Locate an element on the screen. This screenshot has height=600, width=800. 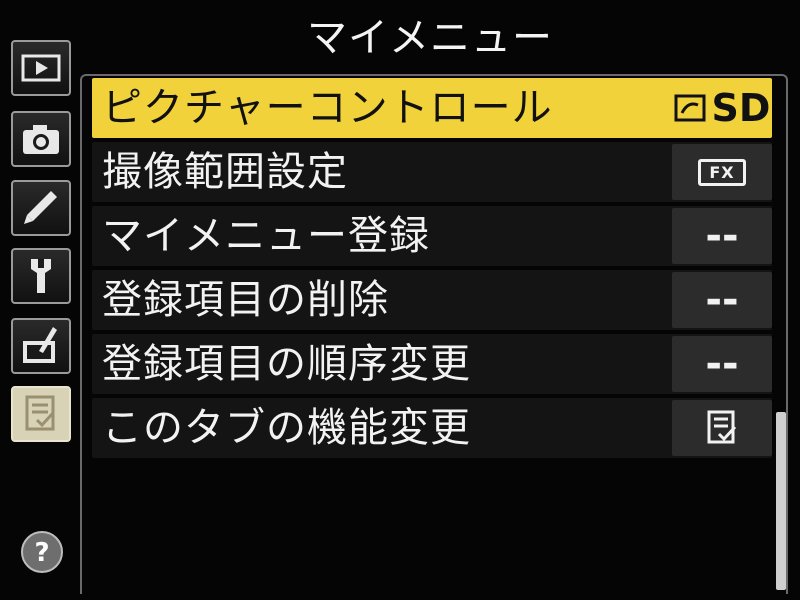
menu-item-value: FX is located at coordinates (722, 172).